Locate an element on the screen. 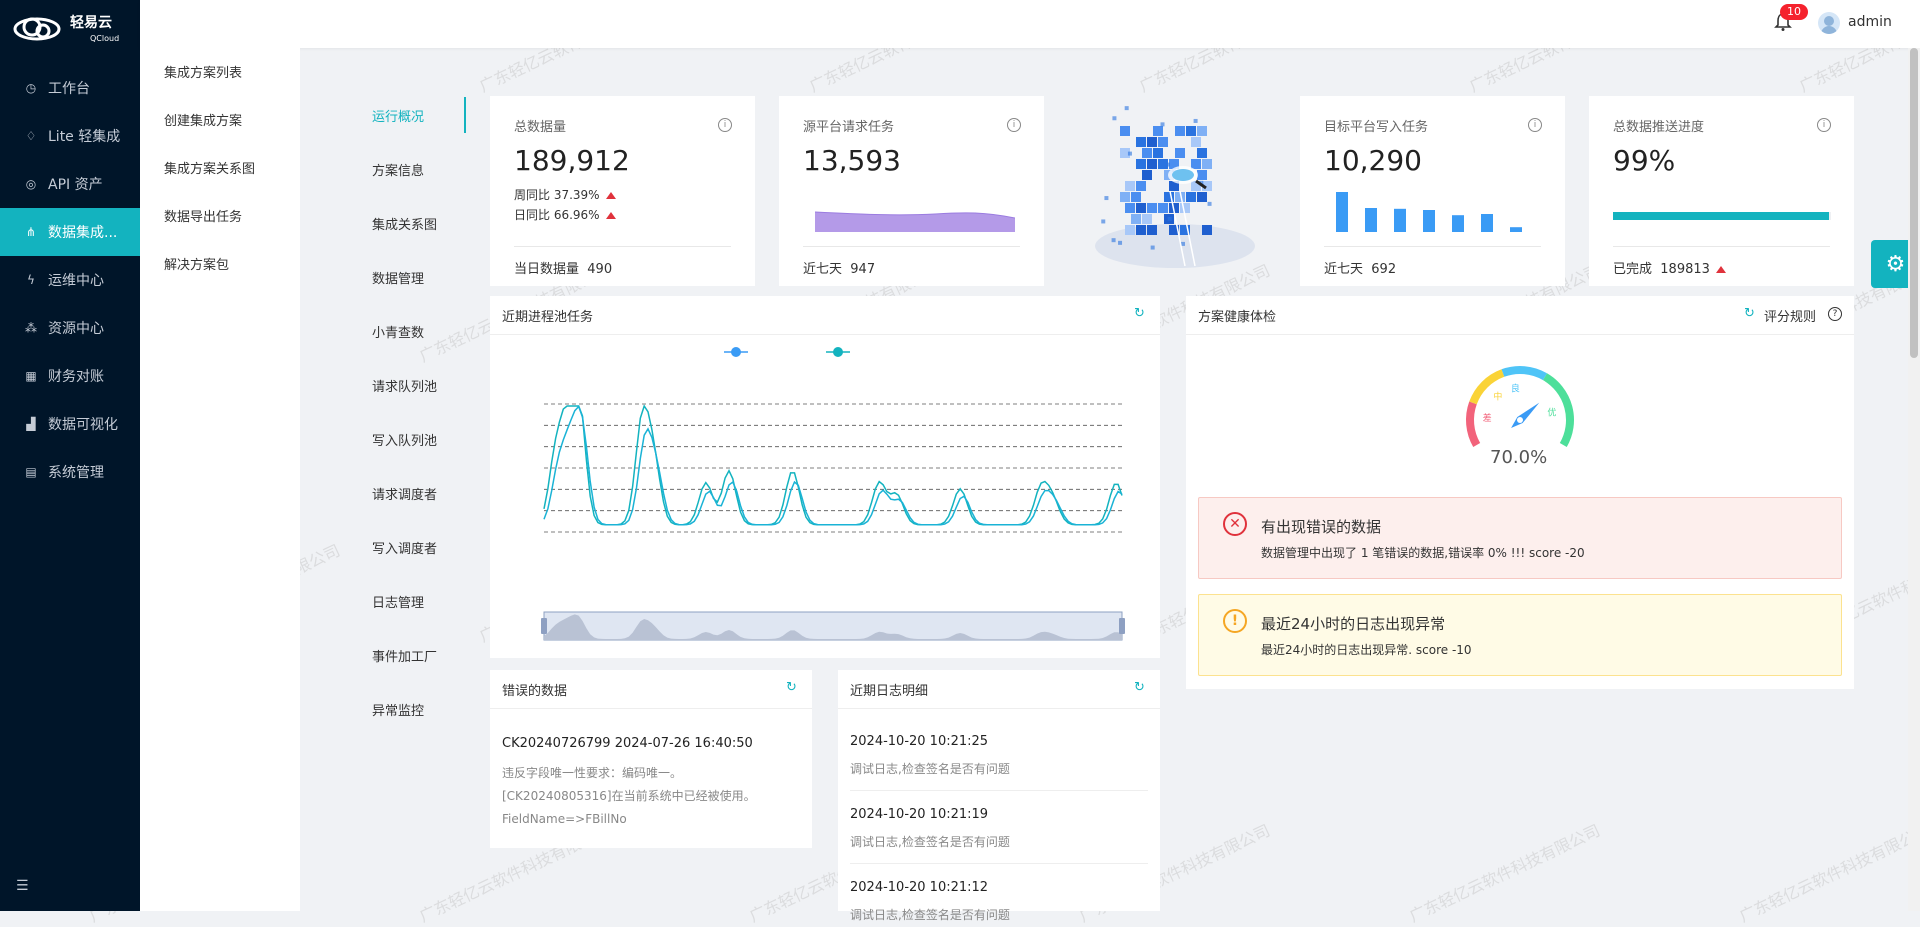 Image resolution: width=1920 pixels, height=927 pixels. sidebar-item-label: 运维中心 is located at coordinates (76, 281).